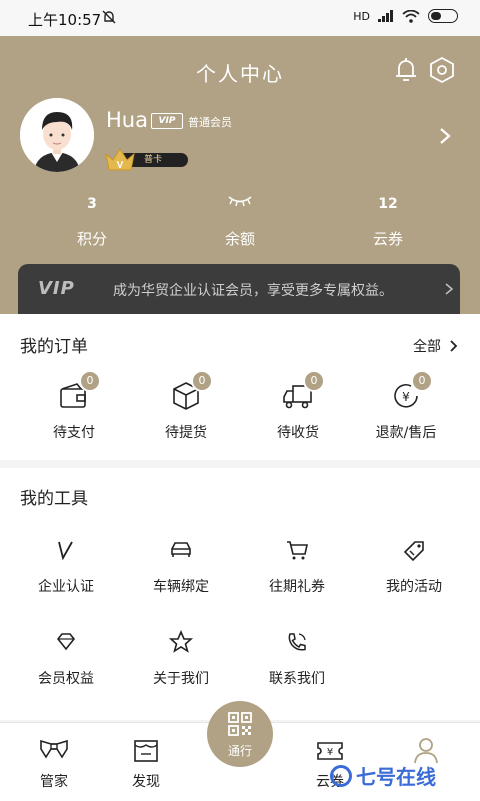  Describe the element at coordinates (54, 499) in the screenshot. I see `tools-title: 我的工具` at that location.